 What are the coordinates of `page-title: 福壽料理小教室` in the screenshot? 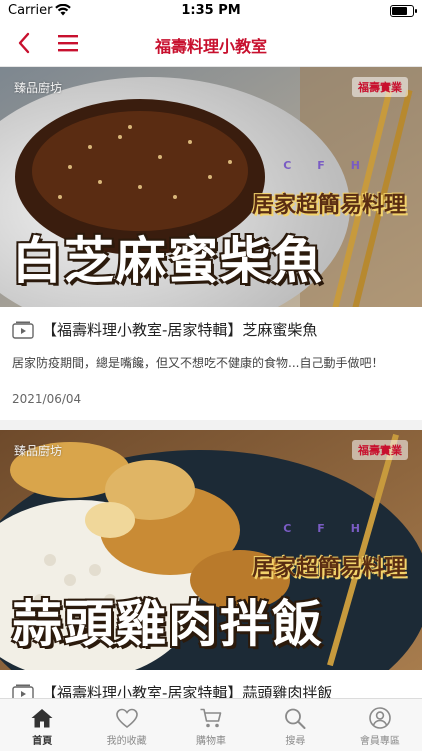 It's located at (210, 46).